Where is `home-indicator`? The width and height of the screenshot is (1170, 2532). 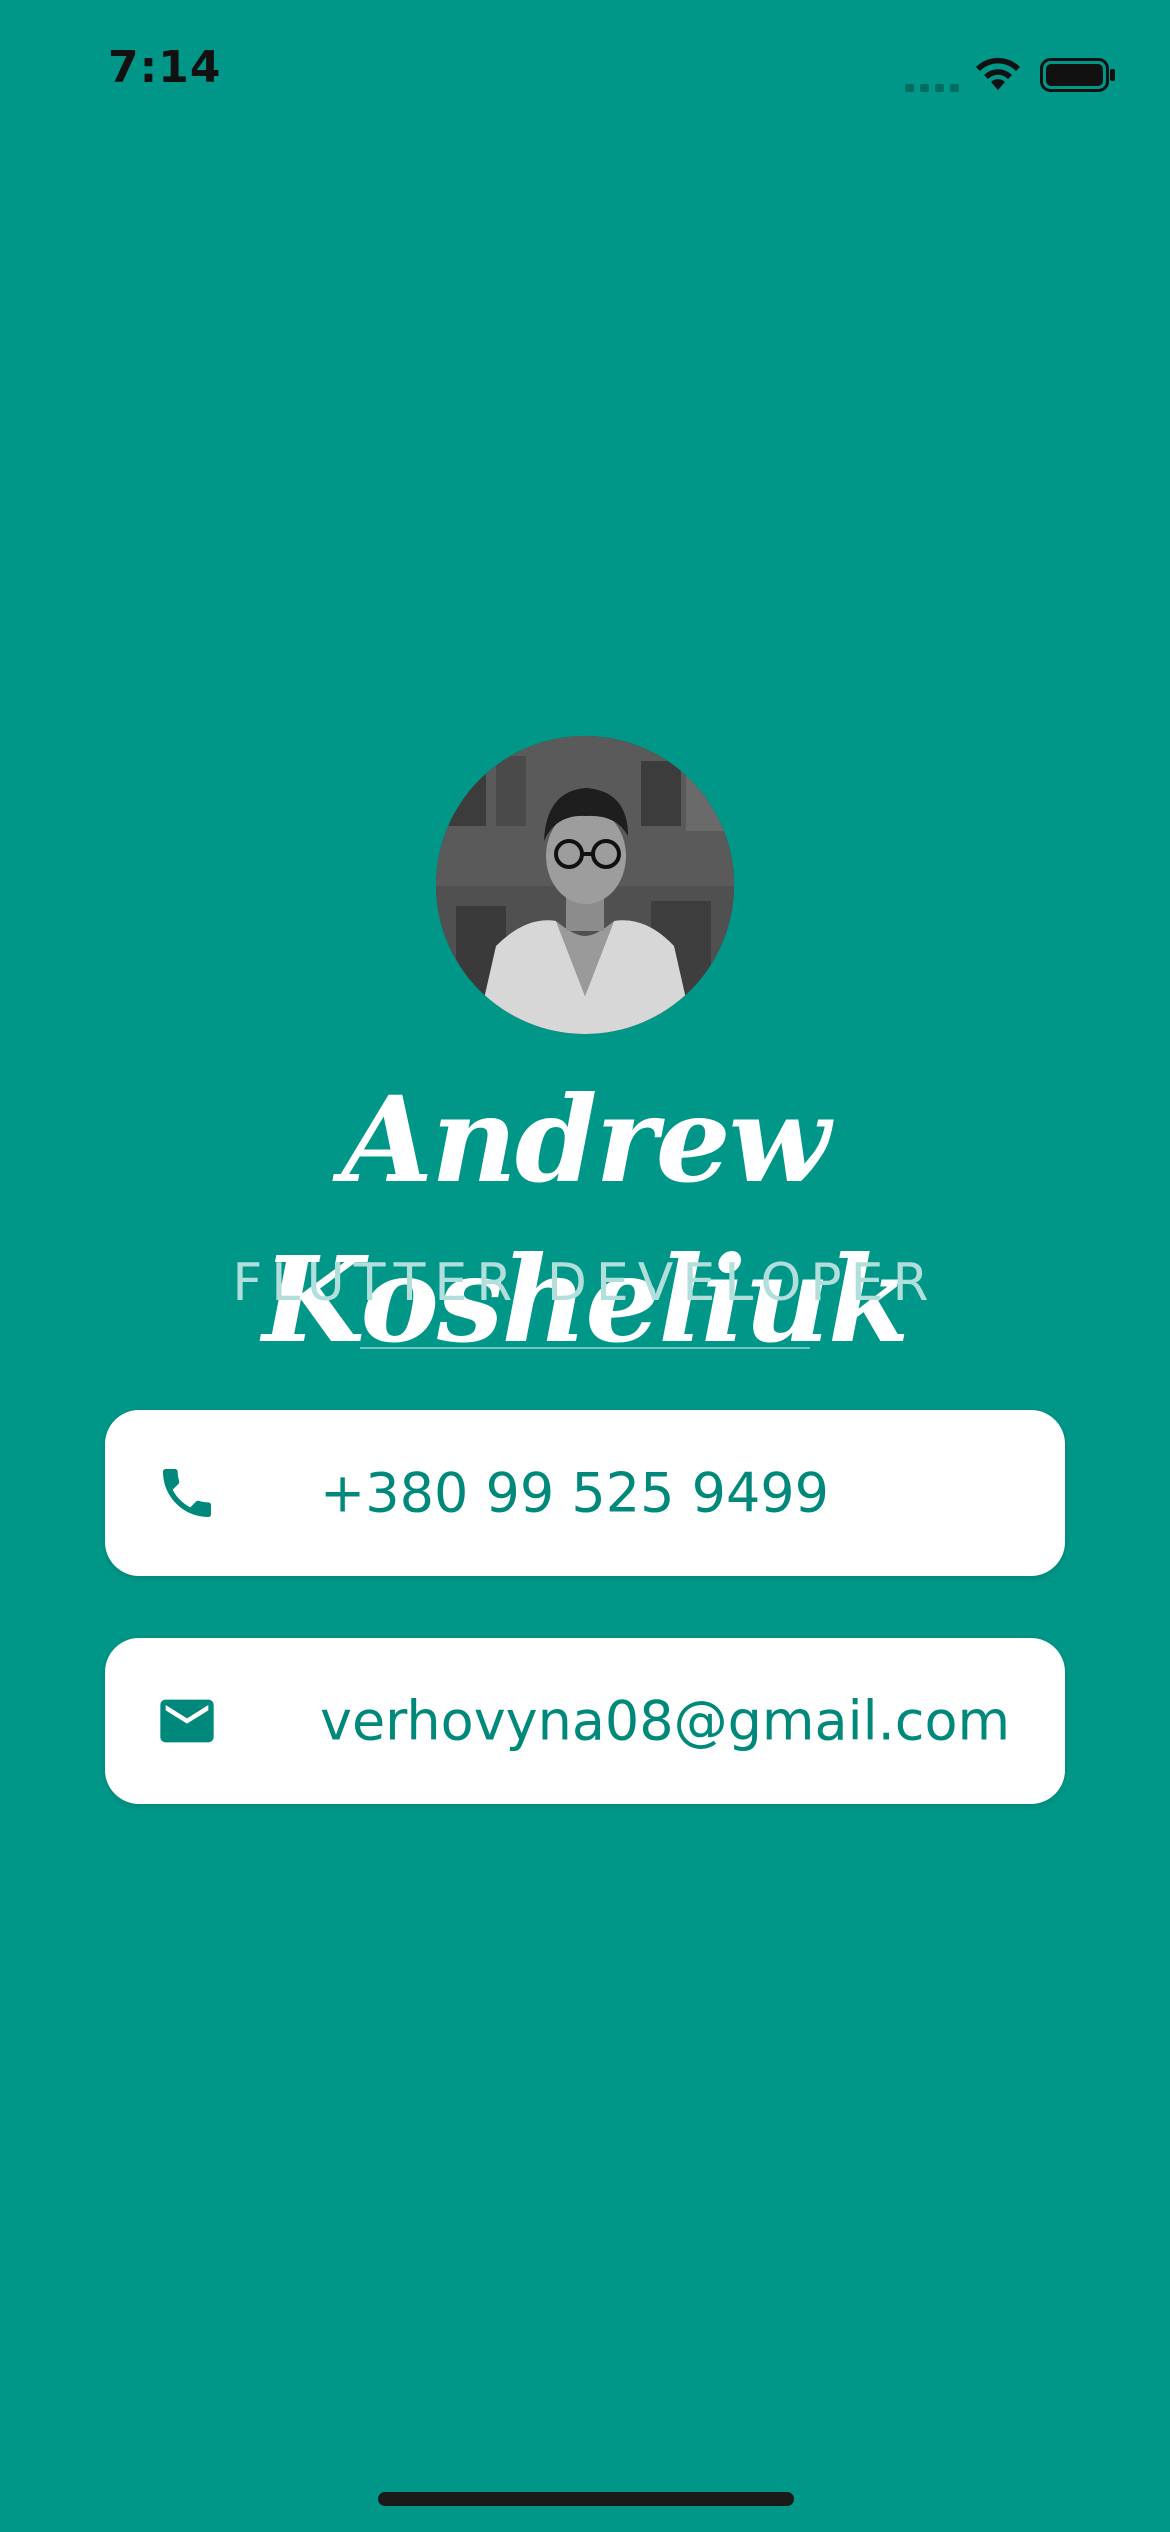 home-indicator is located at coordinates (586, 2499).